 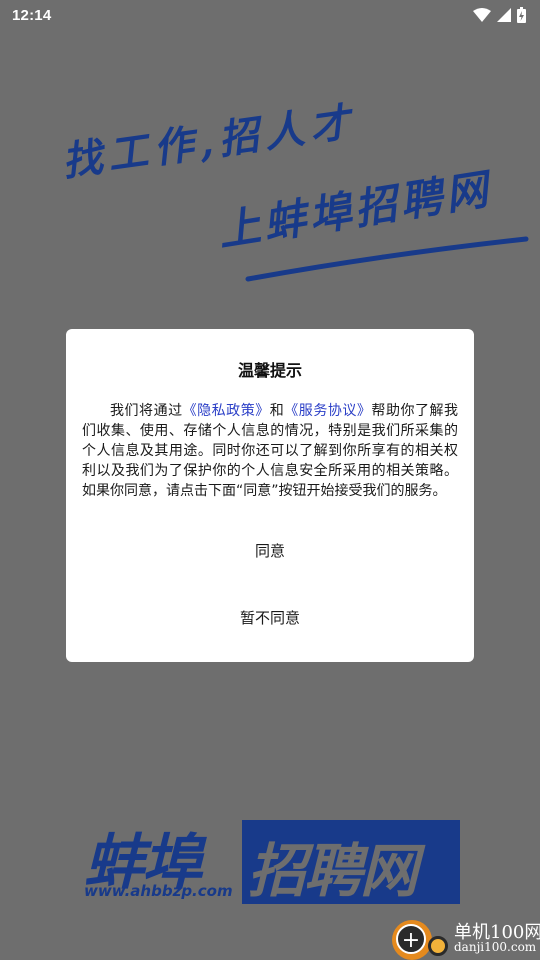 What do you see at coordinates (269, 370) in the screenshot?
I see `dialog-title: 温馨提示` at bounding box center [269, 370].